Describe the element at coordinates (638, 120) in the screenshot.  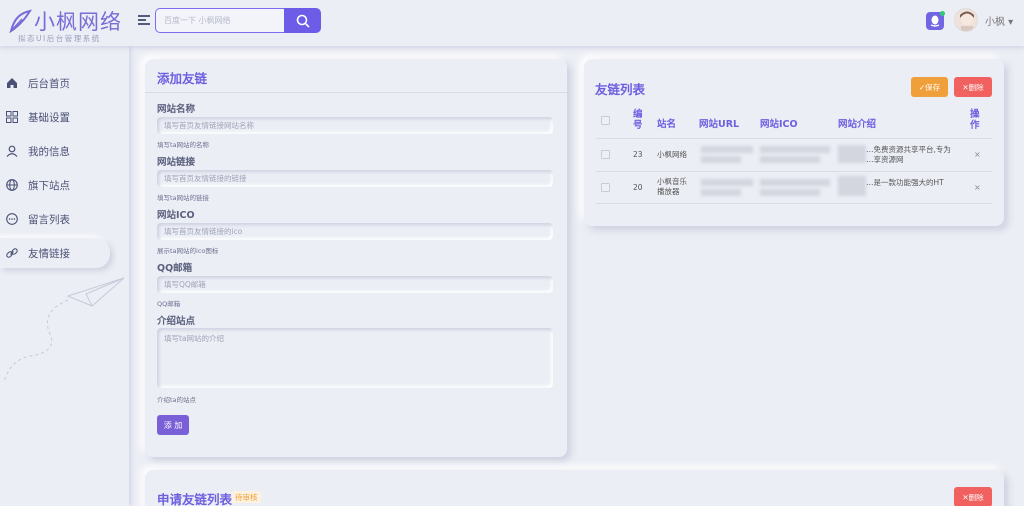
I see `col-header-id: 编号` at that location.